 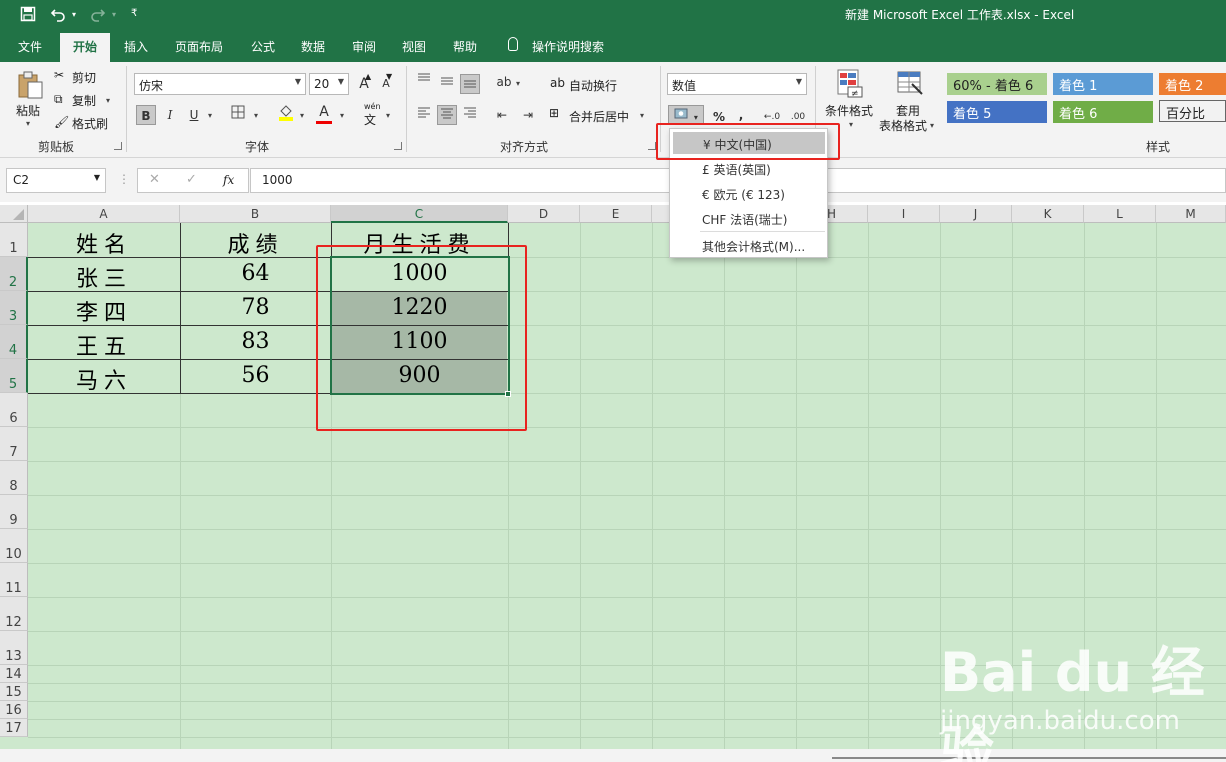 I want to click on paste-dropdown-icon: ▾, so click(x=28, y=123).